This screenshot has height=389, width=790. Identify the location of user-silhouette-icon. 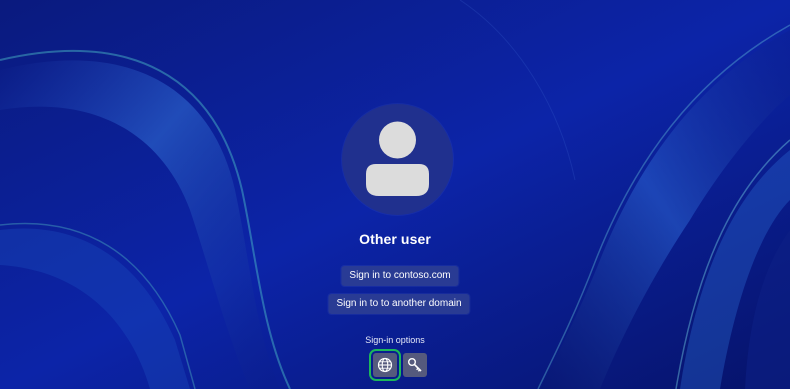
(397, 158).